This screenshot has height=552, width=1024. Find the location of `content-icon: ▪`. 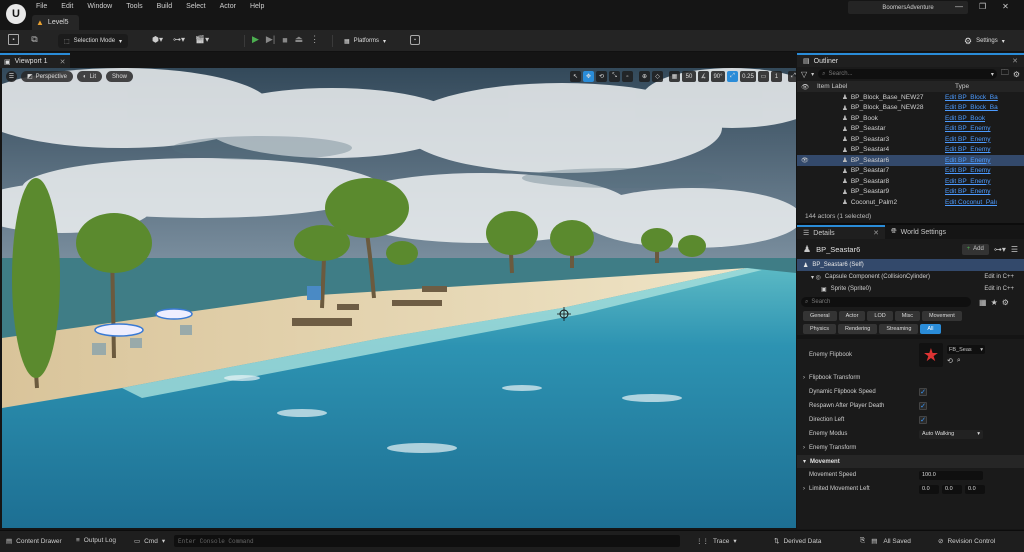

content-icon: ▪ is located at coordinates (415, 40).